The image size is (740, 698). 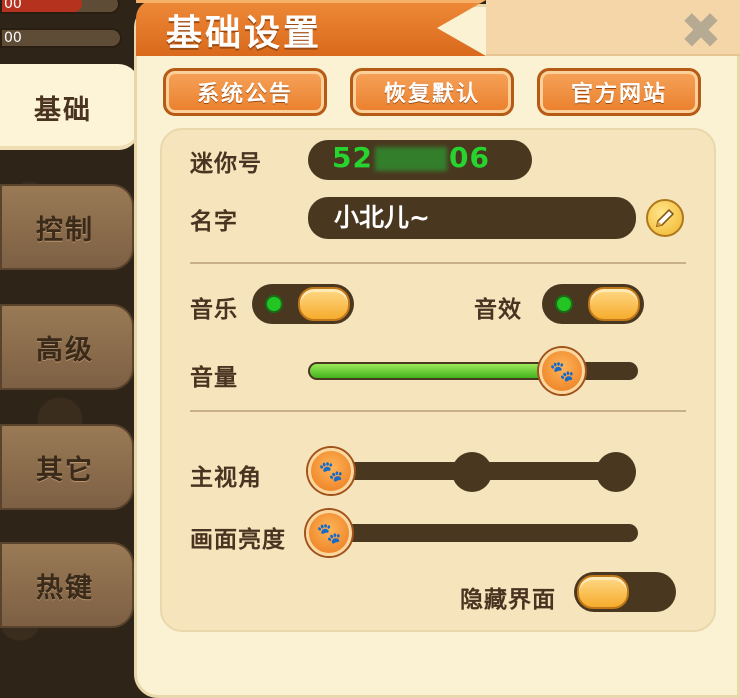 I want to click on music-toggle-knob, so click(x=324, y=304).